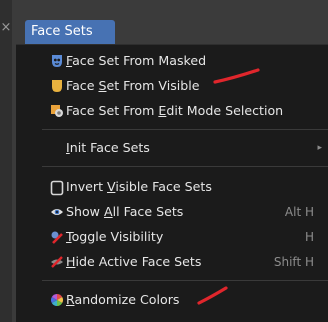 This screenshot has height=322, width=328. I want to click on menu-item-toggle-visibility: Toggle Visibility H, so click(172, 237).